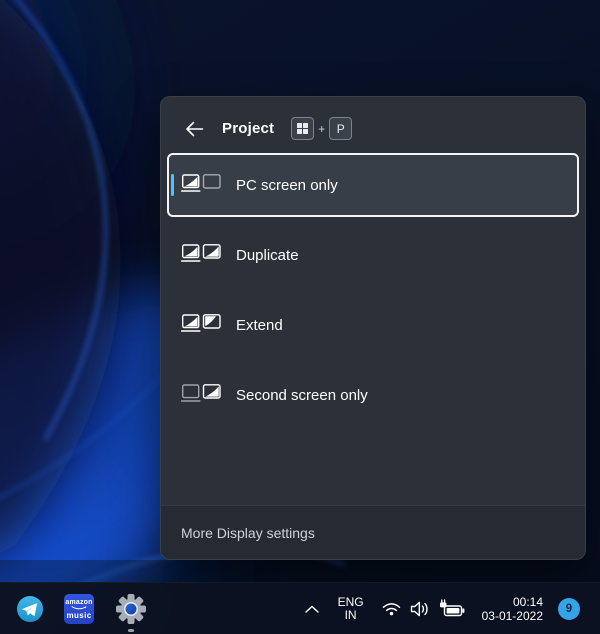 The image size is (600, 634). What do you see at coordinates (373, 395) in the screenshot?
I see `option-second-screen-only: Second screen only` at bounding box center [373, 395].